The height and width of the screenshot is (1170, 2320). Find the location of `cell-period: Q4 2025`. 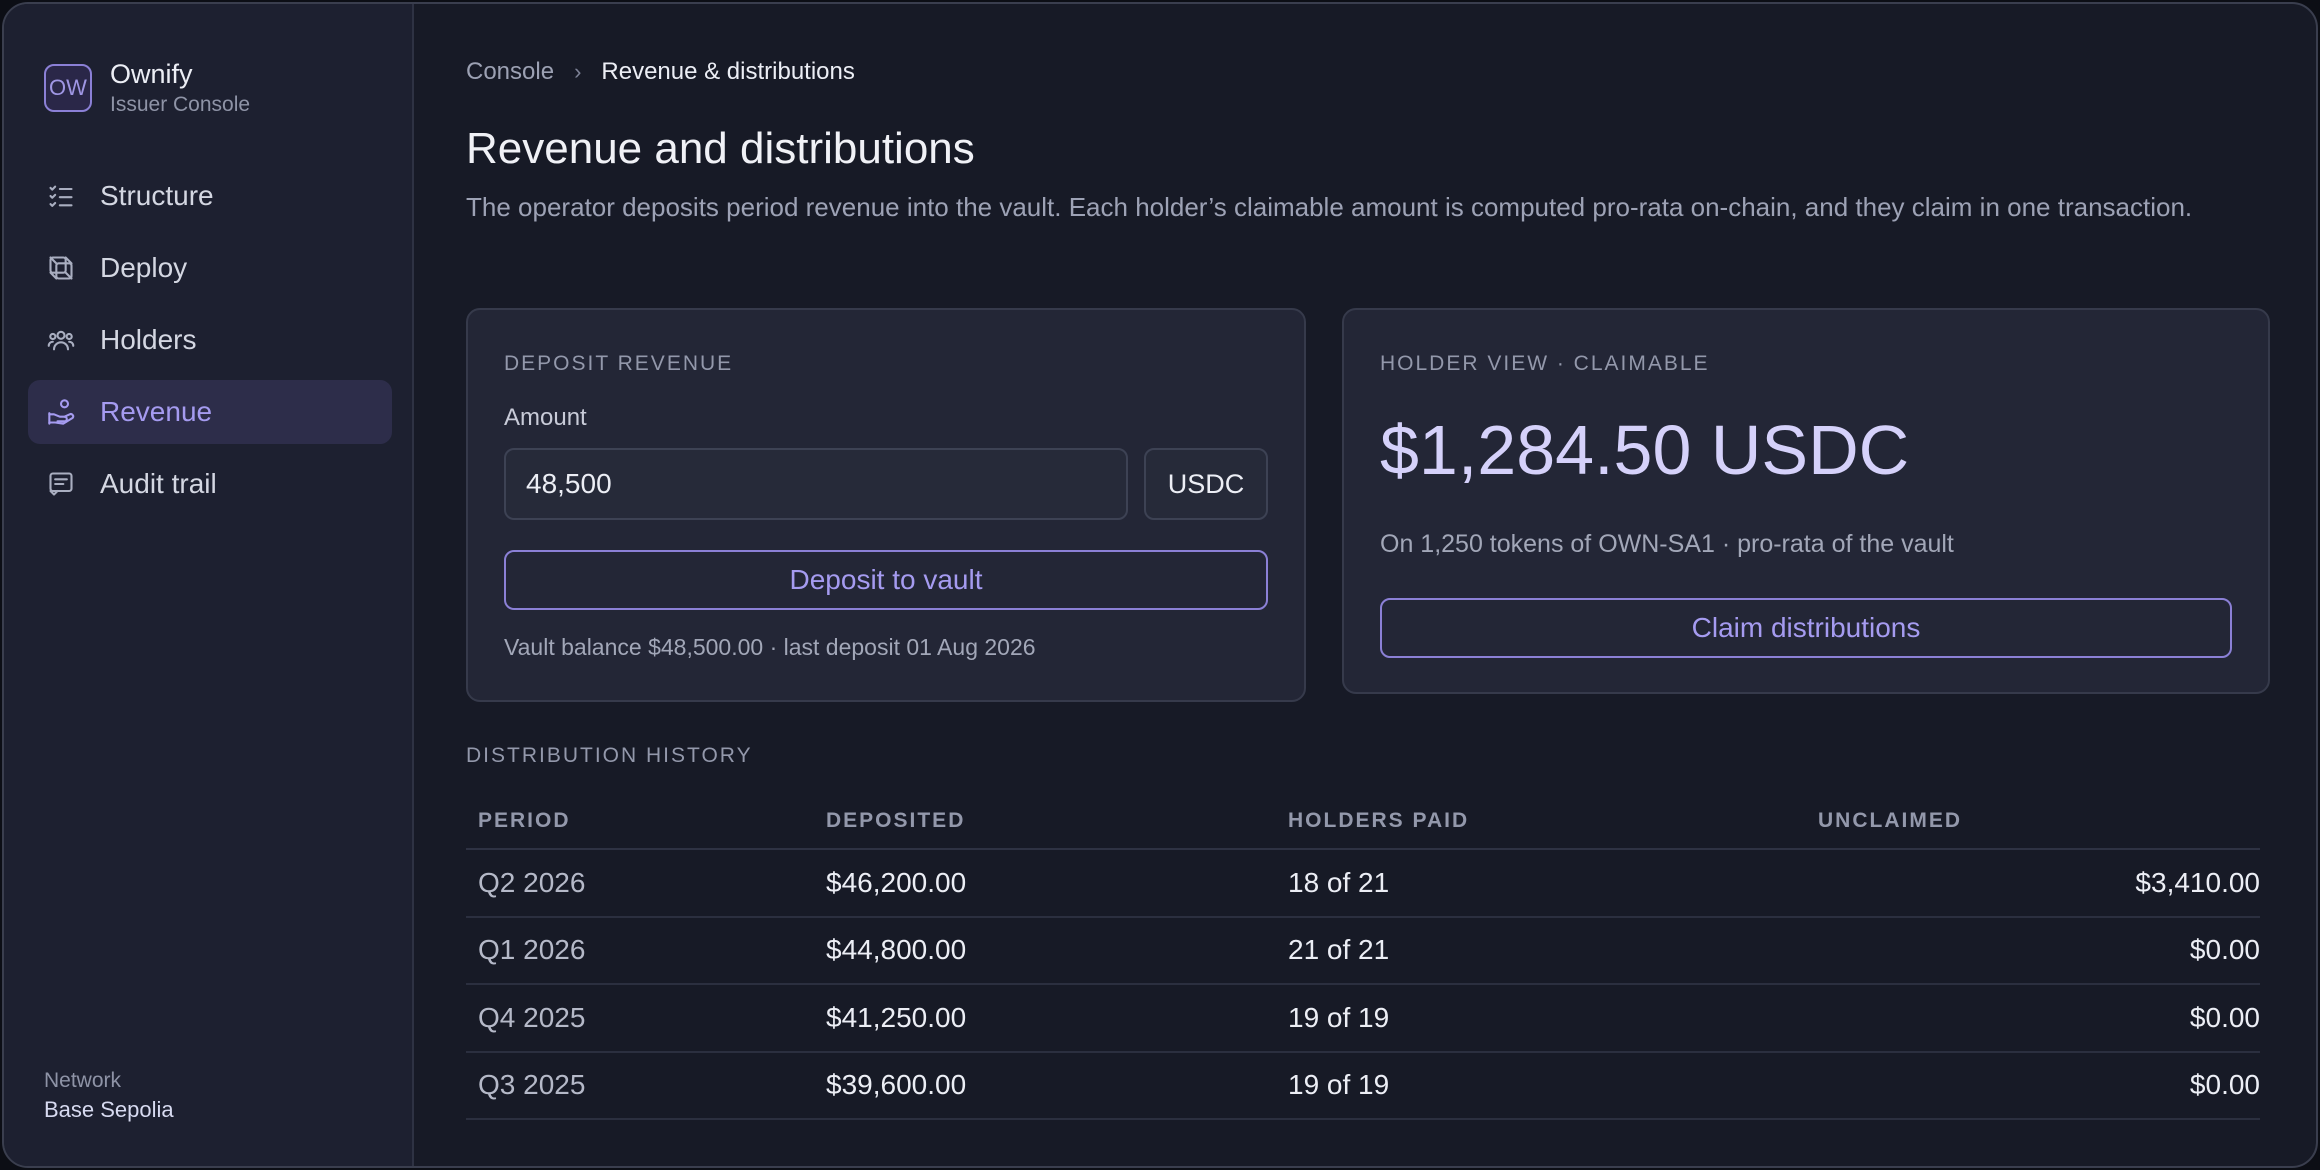

cell-period: Q4 2025 is located at coordinates (532, 1017).